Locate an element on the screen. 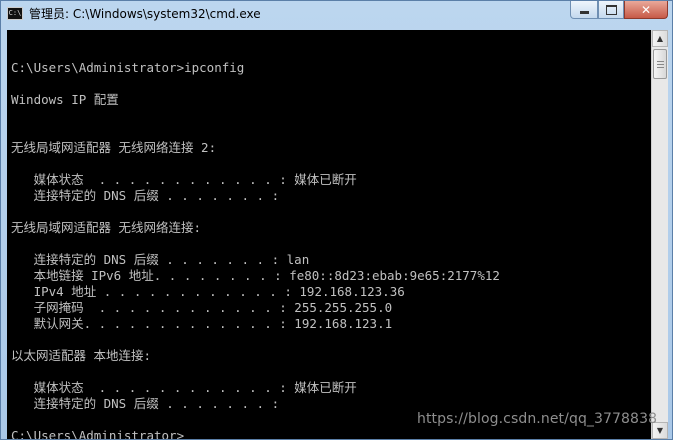  title-bar: C:\ 管理员: C:\Windows\system32\cmd.exe ✕ is located at coordinates (336, 15).